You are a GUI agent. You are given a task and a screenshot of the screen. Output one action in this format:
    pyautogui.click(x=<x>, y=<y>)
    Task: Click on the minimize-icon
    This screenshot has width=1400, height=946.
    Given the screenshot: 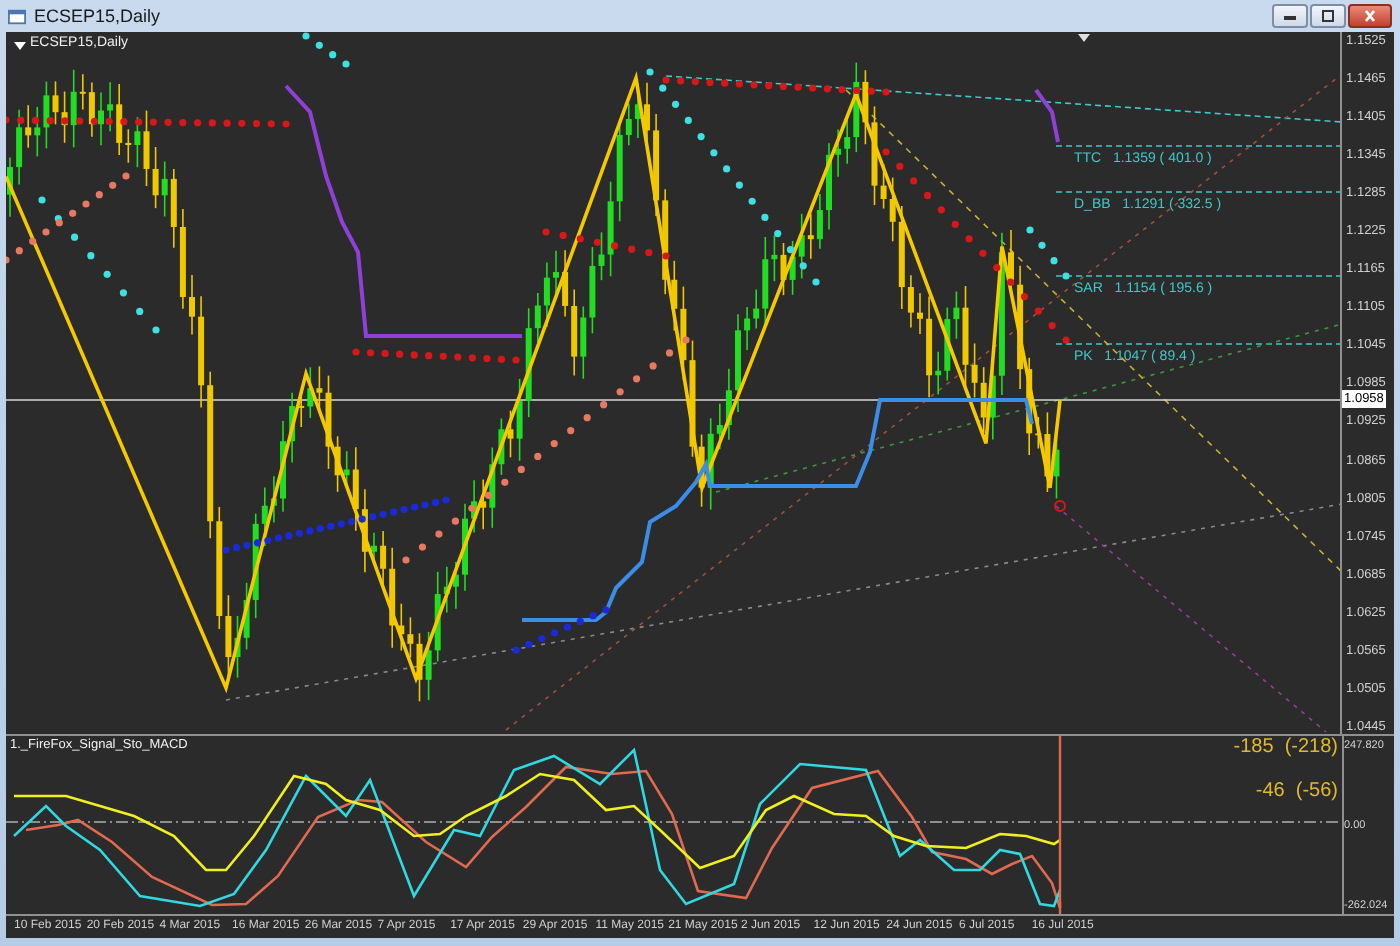 What is the action you would take?
    pyautogui.click(x=1290, y=16)
    